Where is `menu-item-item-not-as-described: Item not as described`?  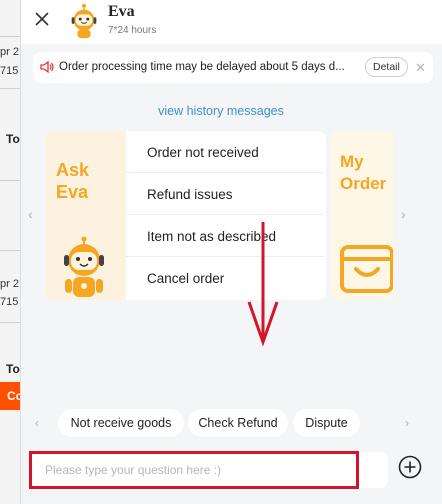 menu-item-item-not-as-described: Item not as described is located at coordinates (225, 236).